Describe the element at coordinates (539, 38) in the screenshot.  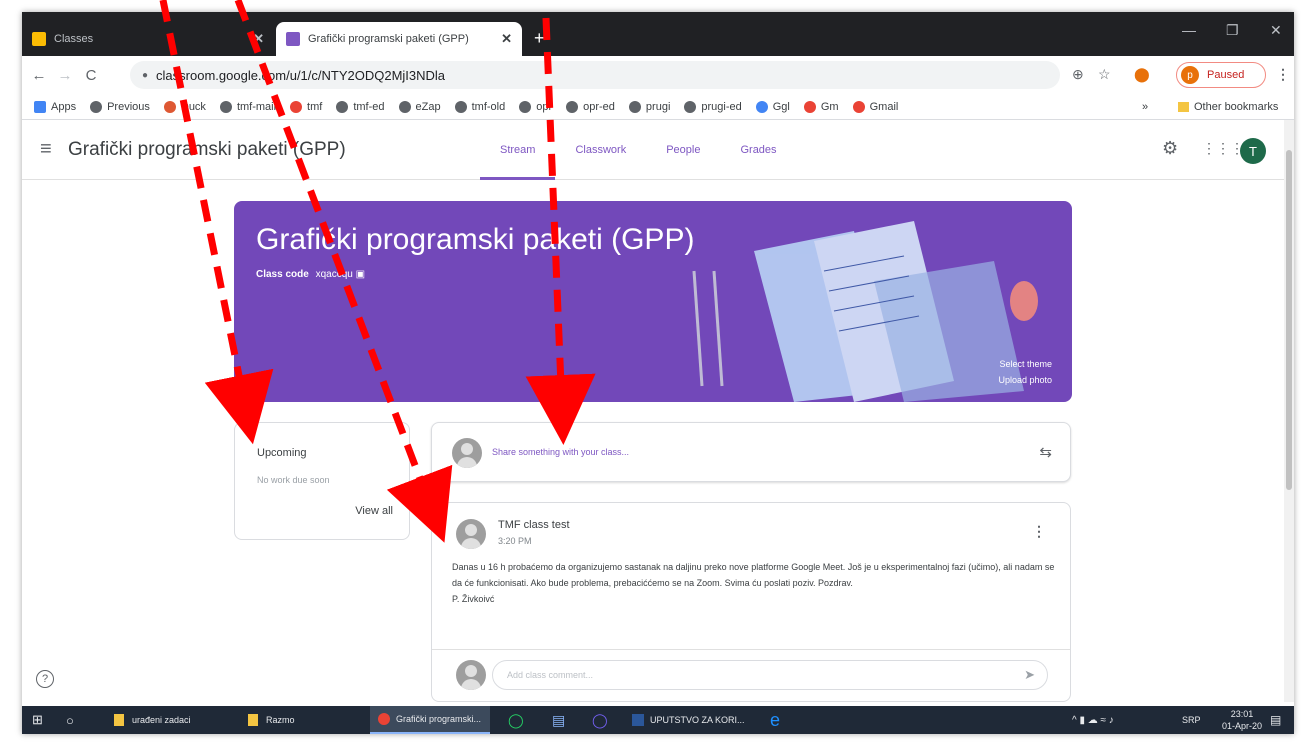
I see `new-tab-icon: +` at that location.